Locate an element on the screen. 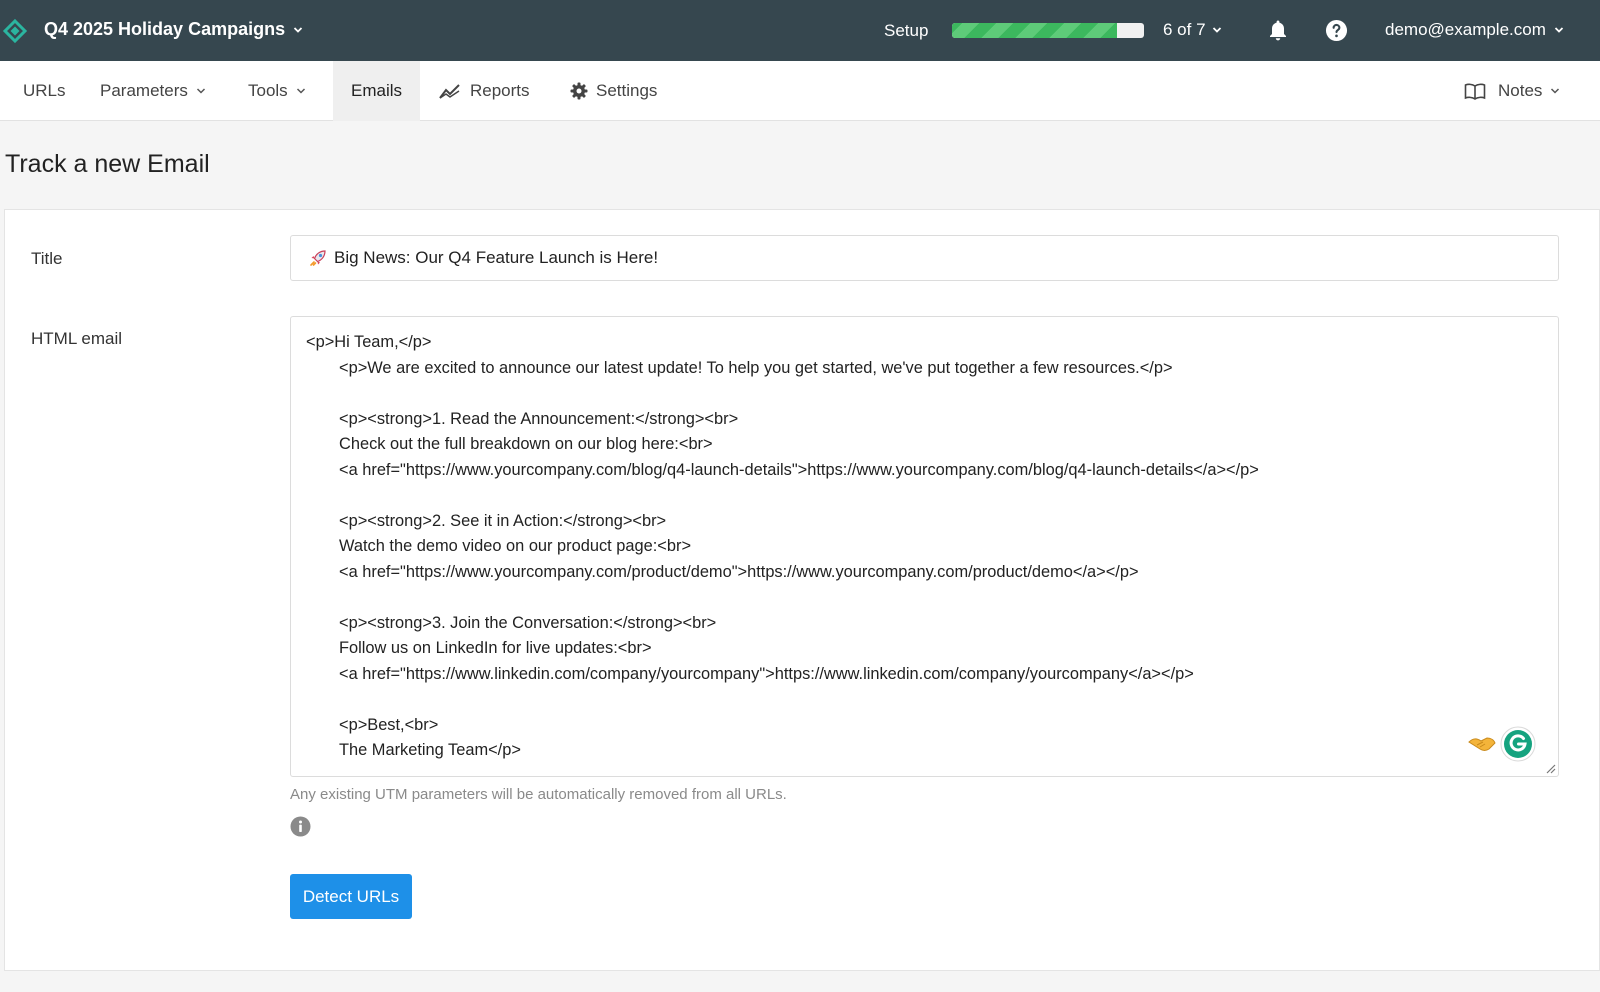 This screenshot has width=1600, height=992. gear-icon is located at coordinates (579, 91).